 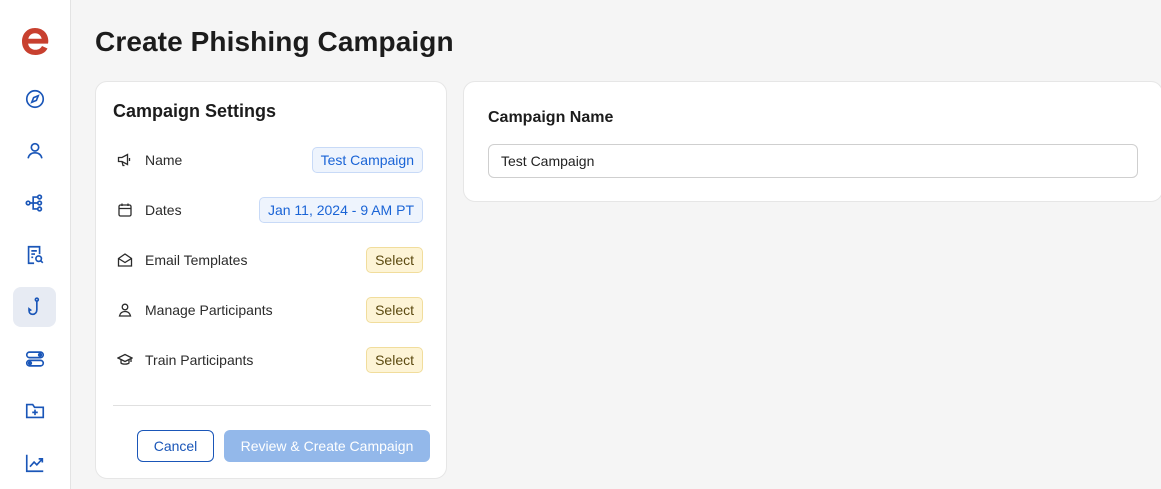 I want to click on logo, so click(x=35, y=41).